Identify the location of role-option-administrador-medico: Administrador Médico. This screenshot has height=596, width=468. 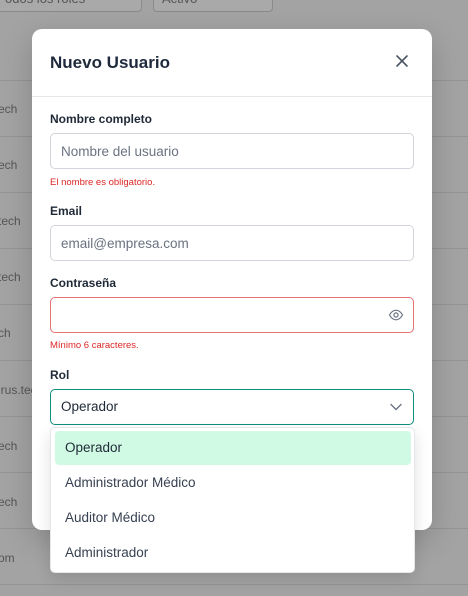
(233, 483).